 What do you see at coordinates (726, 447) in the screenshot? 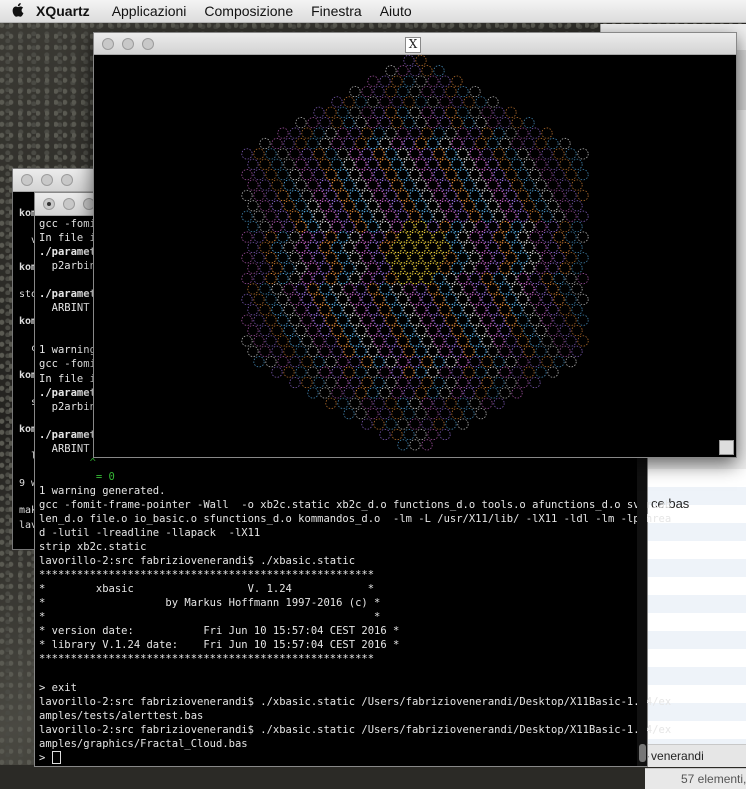
I see `resize-grip-icon` at bounding box center [726, 447].